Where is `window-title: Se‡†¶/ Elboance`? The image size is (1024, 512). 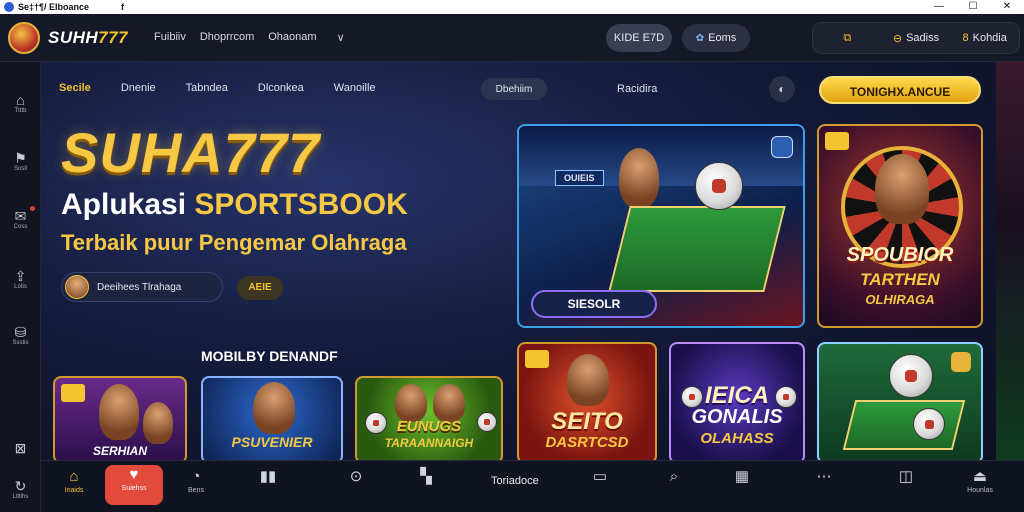 window-title: Se‡†¶/ Elboance is located at coordinates (54, 7).